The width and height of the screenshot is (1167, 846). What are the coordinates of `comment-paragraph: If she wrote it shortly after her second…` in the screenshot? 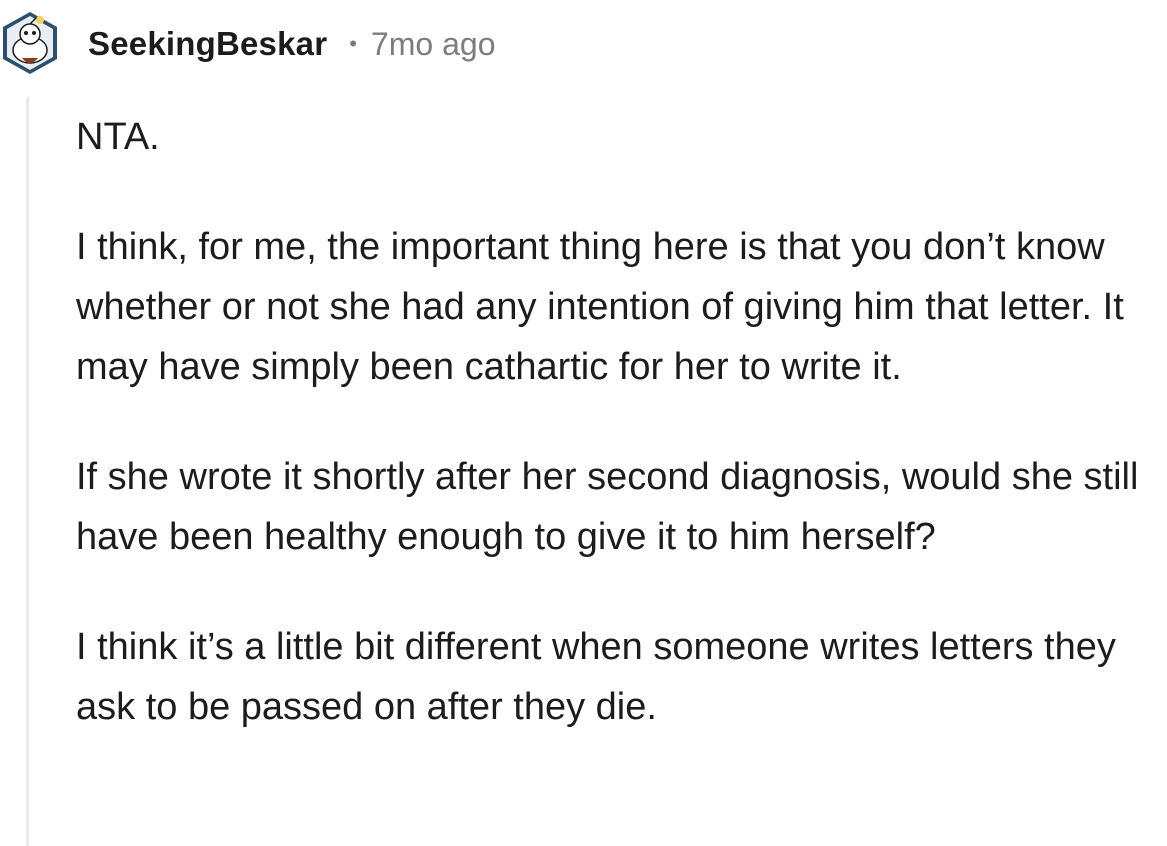 It's located at (607, 507).